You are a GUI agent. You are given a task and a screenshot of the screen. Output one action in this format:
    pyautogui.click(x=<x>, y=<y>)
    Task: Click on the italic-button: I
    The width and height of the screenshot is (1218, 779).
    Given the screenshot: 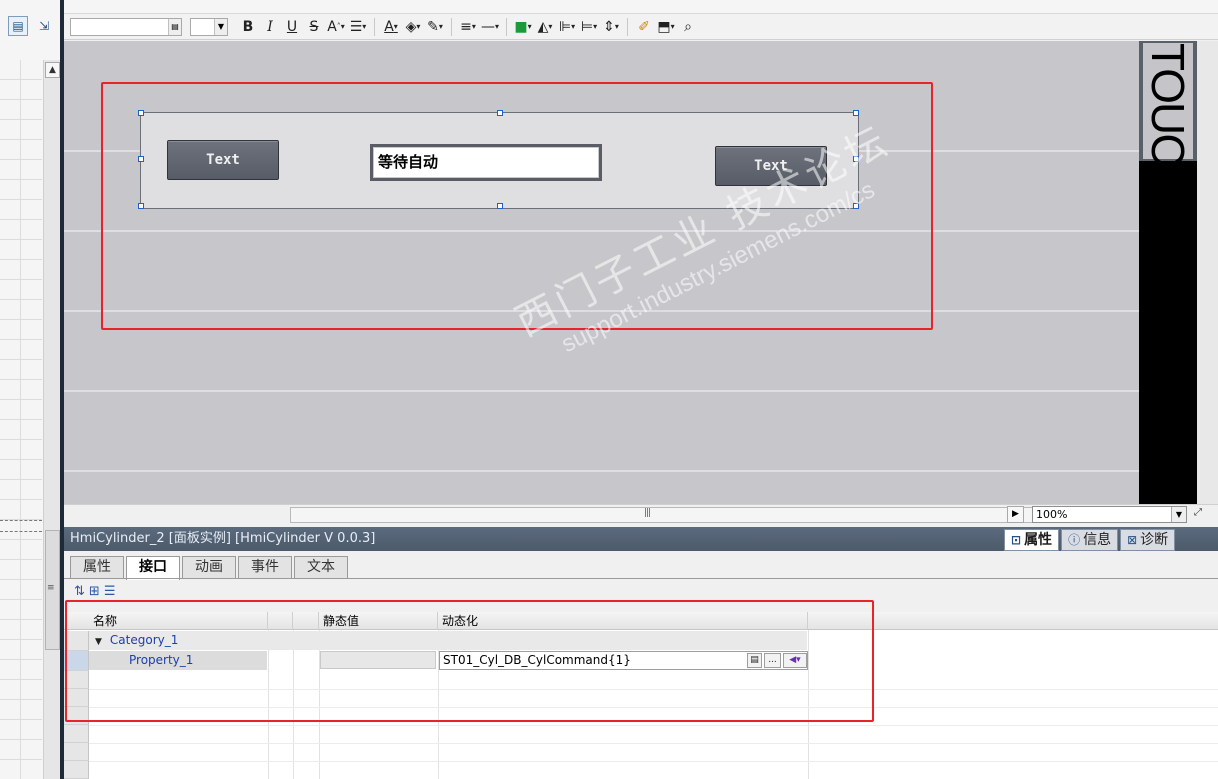 What is the action you would take?
    pyautogui.click(x=270, y=27)
    